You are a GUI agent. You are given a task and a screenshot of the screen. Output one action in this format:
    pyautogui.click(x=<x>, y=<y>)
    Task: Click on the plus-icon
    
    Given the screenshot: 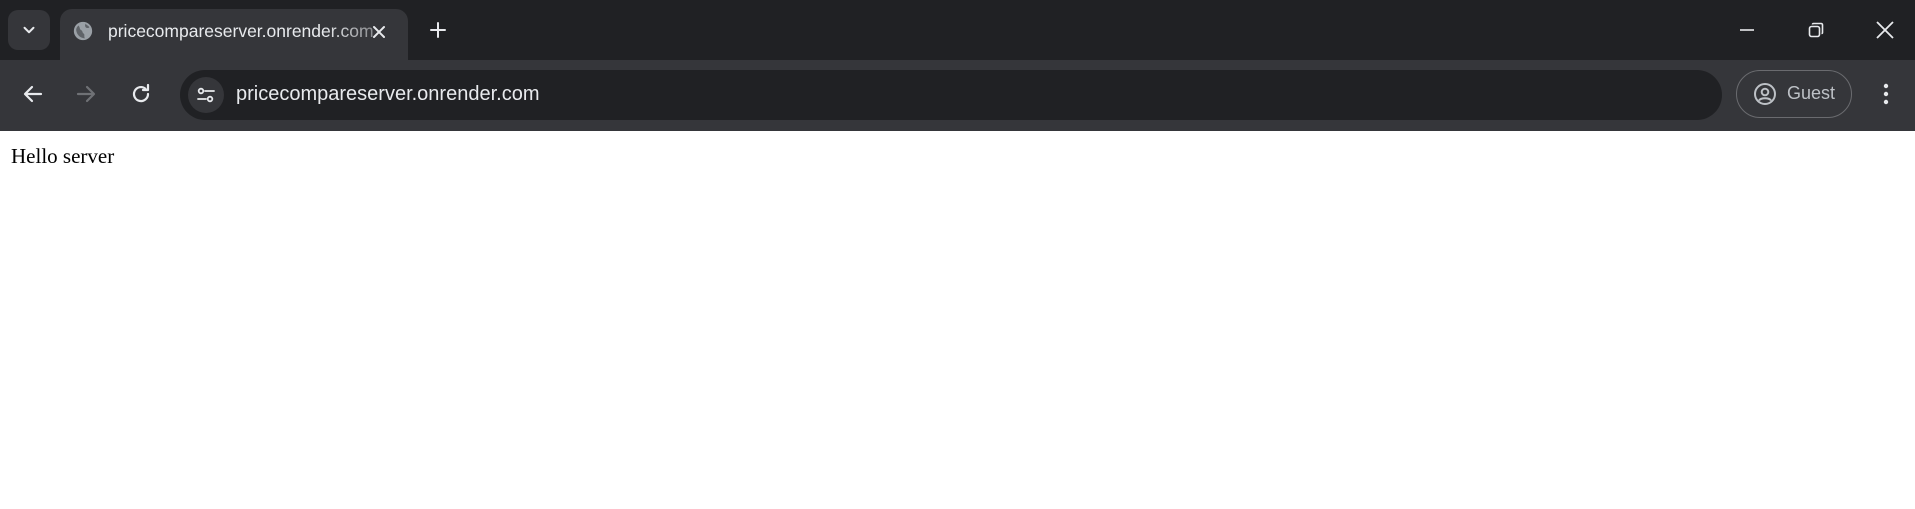 What is the action you would take?
    pyautogui.click(x=438, y=30)
    